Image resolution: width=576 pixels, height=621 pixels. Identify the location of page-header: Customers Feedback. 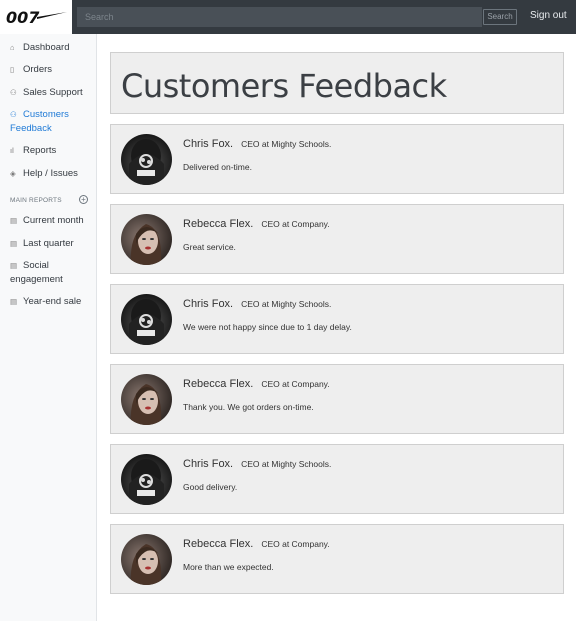
(337, 83).